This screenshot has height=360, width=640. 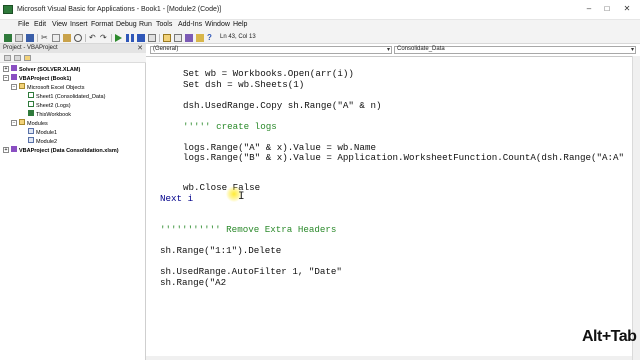 What do you see at coordinates (8, 9) in the screenshot?
I see `vba-app-icon` at bounding box center [8, 9].